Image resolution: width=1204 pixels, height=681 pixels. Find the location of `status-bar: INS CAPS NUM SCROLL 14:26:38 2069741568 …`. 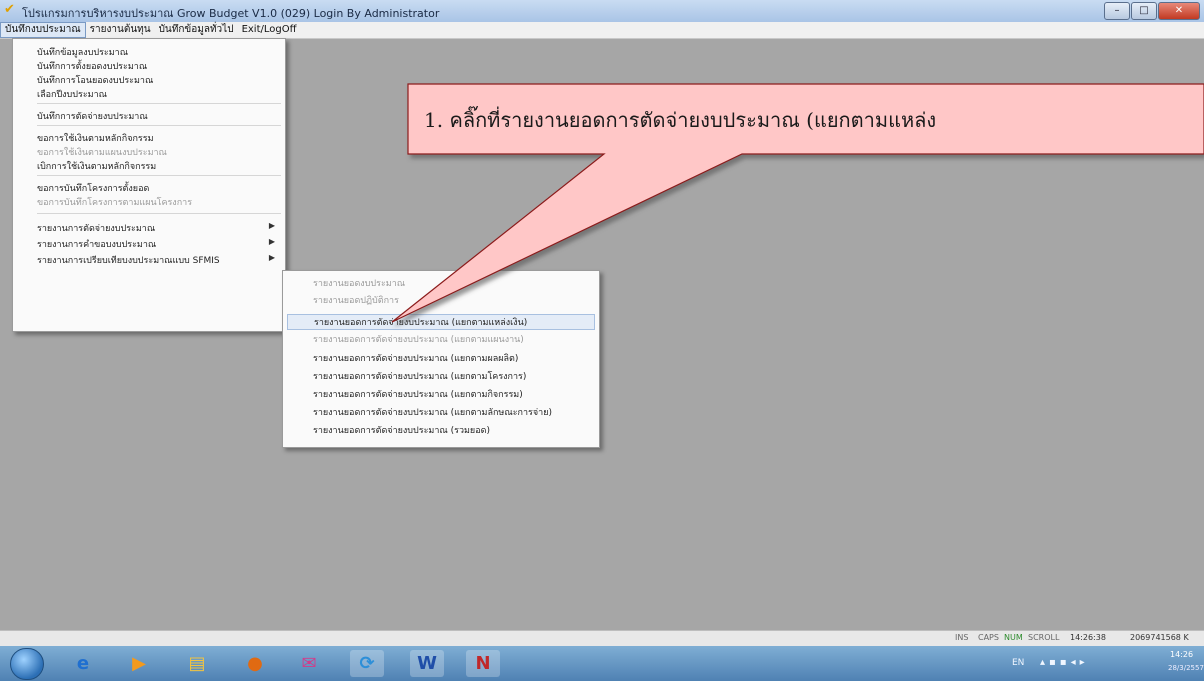

status-bar: INS CAPS NUM SCROLL 14:26:38 2069741568 … is located at coordinates (602, 638).